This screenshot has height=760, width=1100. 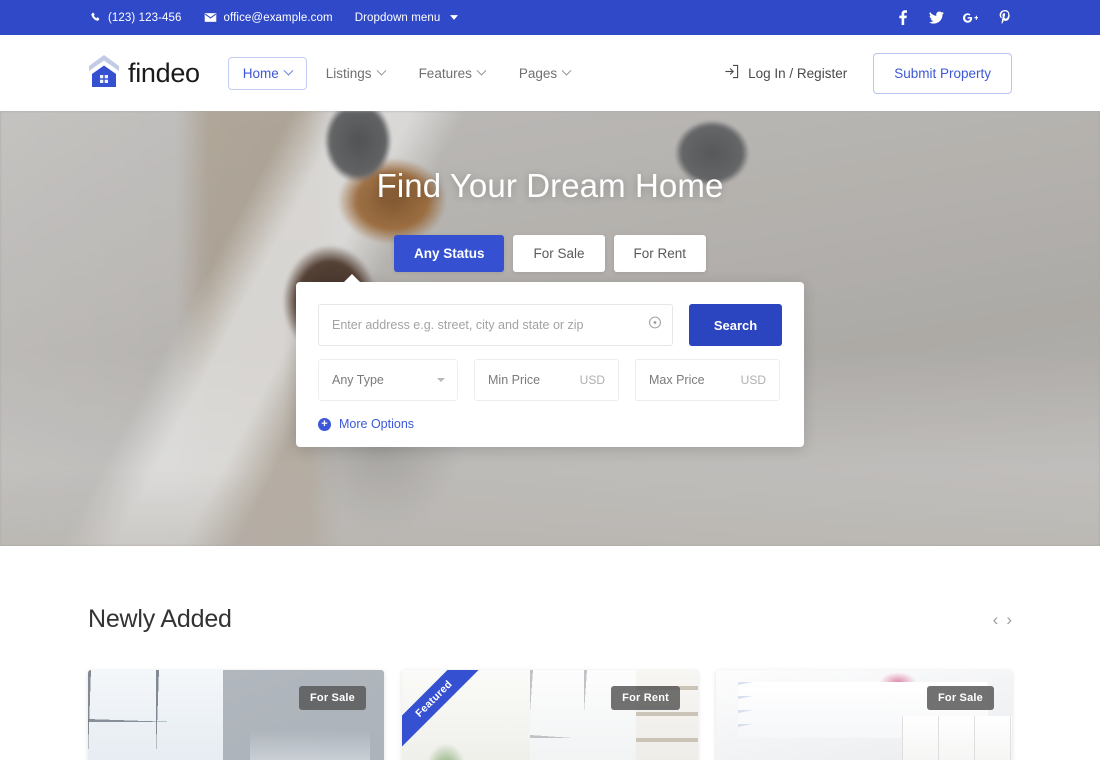 What do you see at coordinates (550, 424) in the screenshot?
I see `more-options-toggle: + More Options` at bounding box center [550, 424].